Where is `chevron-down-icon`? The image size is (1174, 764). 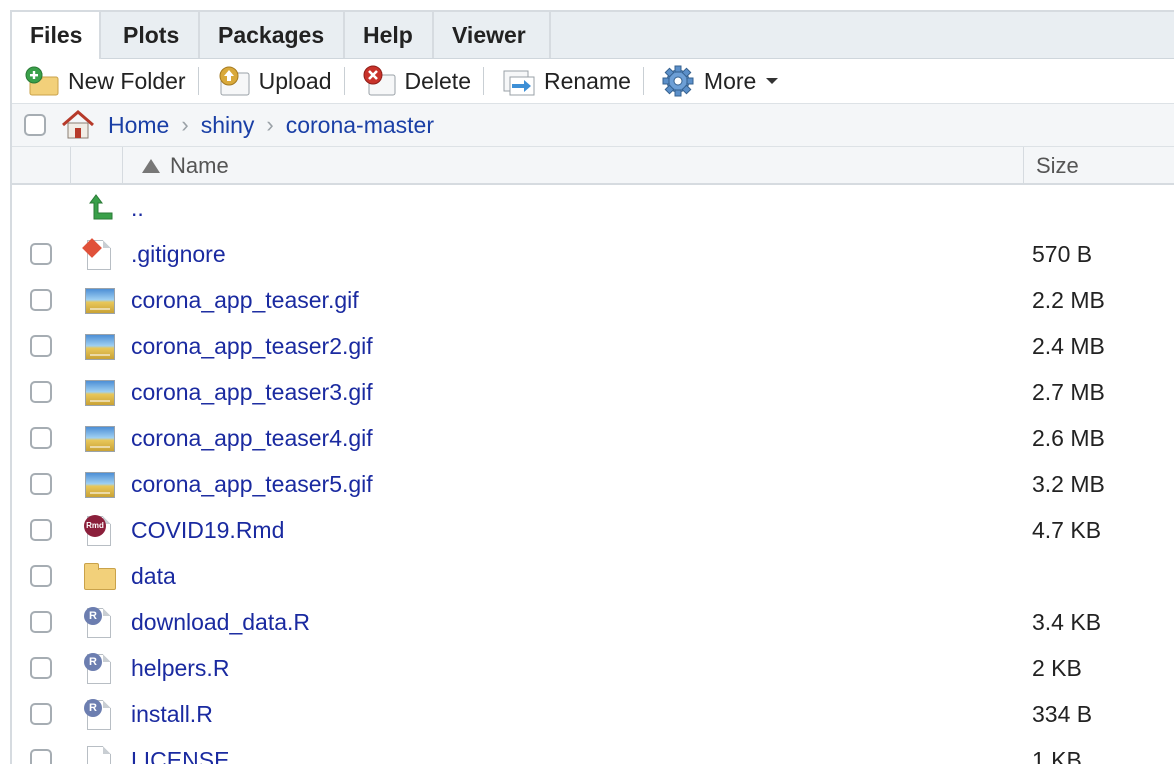 chevron-down-icon is located at coordinates (772, 81).